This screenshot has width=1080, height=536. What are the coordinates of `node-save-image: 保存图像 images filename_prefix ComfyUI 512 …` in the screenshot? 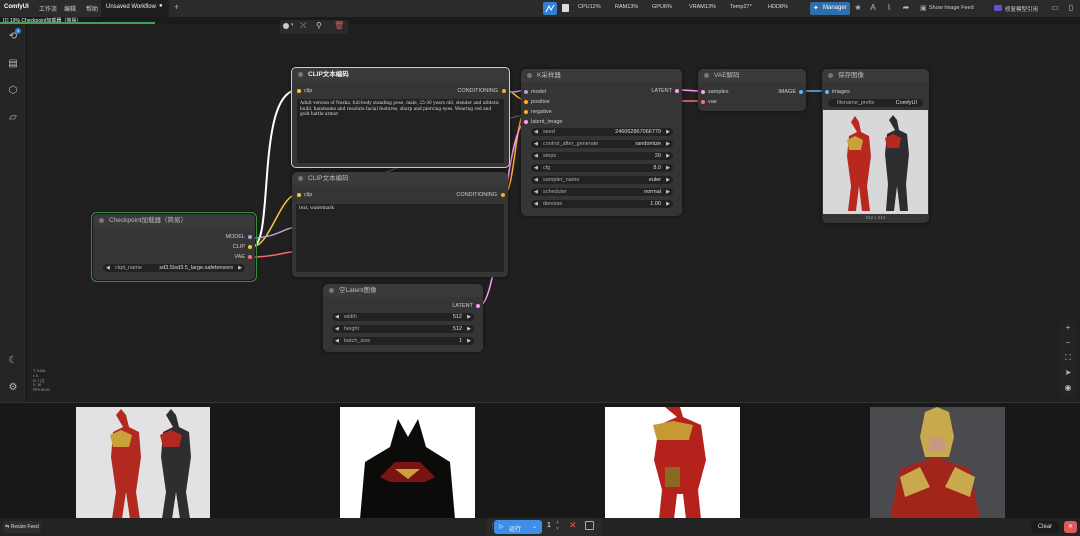 It's located at (875, 146).